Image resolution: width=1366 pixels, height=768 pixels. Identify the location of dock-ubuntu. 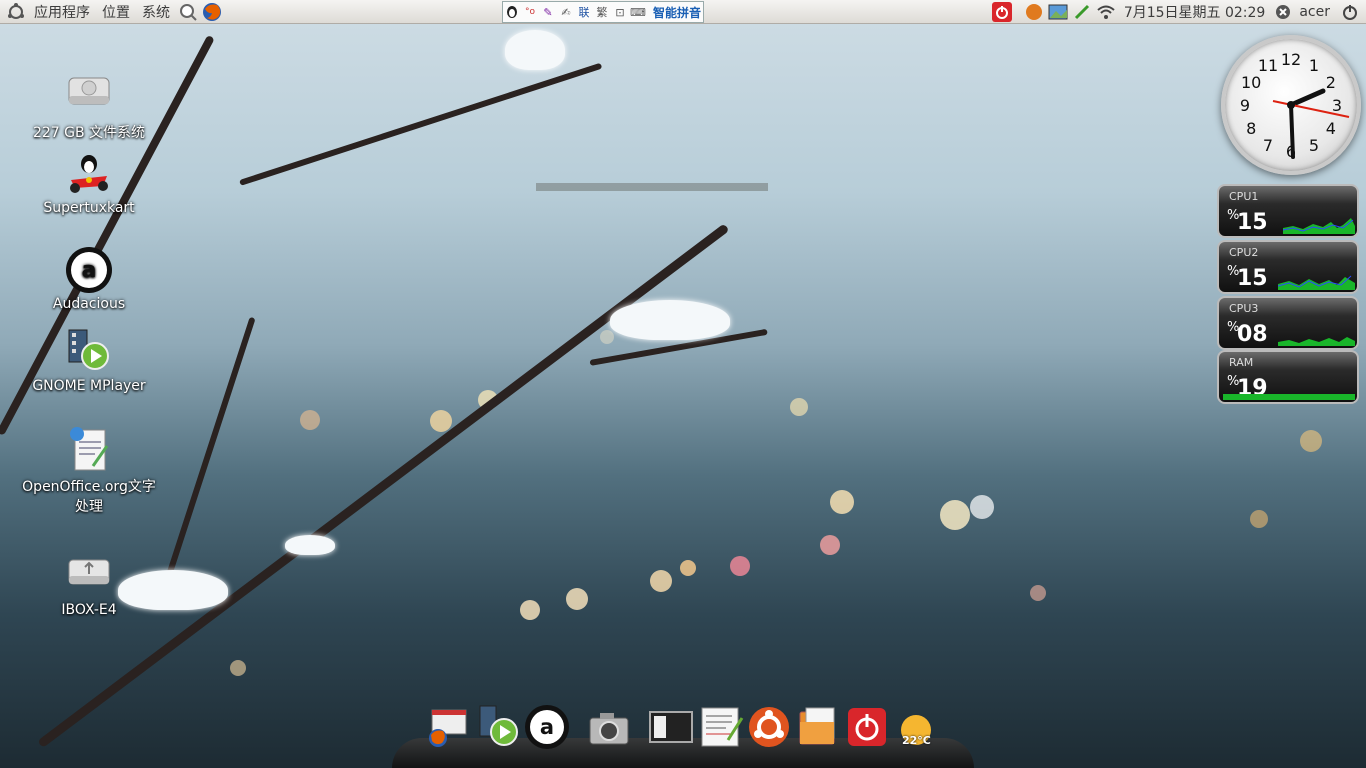
(769, 727).